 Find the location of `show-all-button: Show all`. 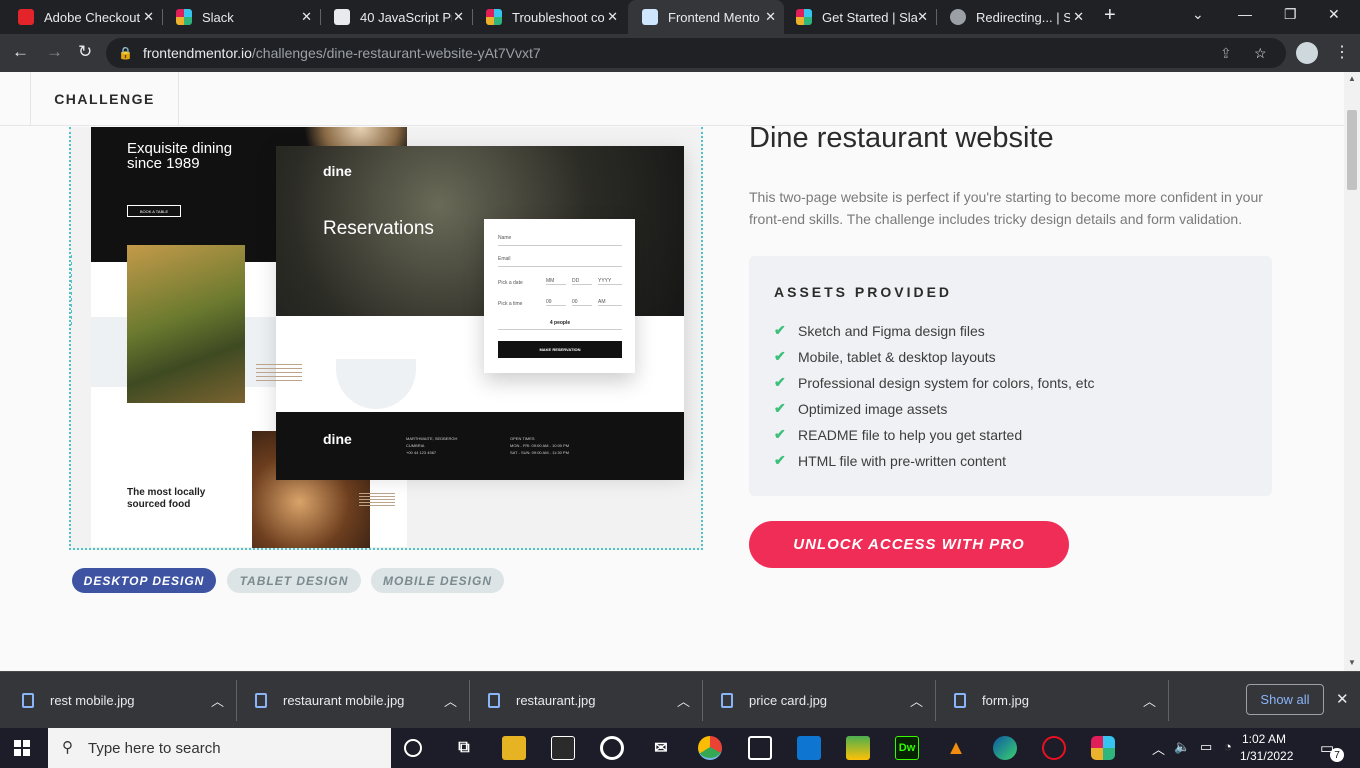

show-all-button: Show all is located at coordinates (1285, 699).